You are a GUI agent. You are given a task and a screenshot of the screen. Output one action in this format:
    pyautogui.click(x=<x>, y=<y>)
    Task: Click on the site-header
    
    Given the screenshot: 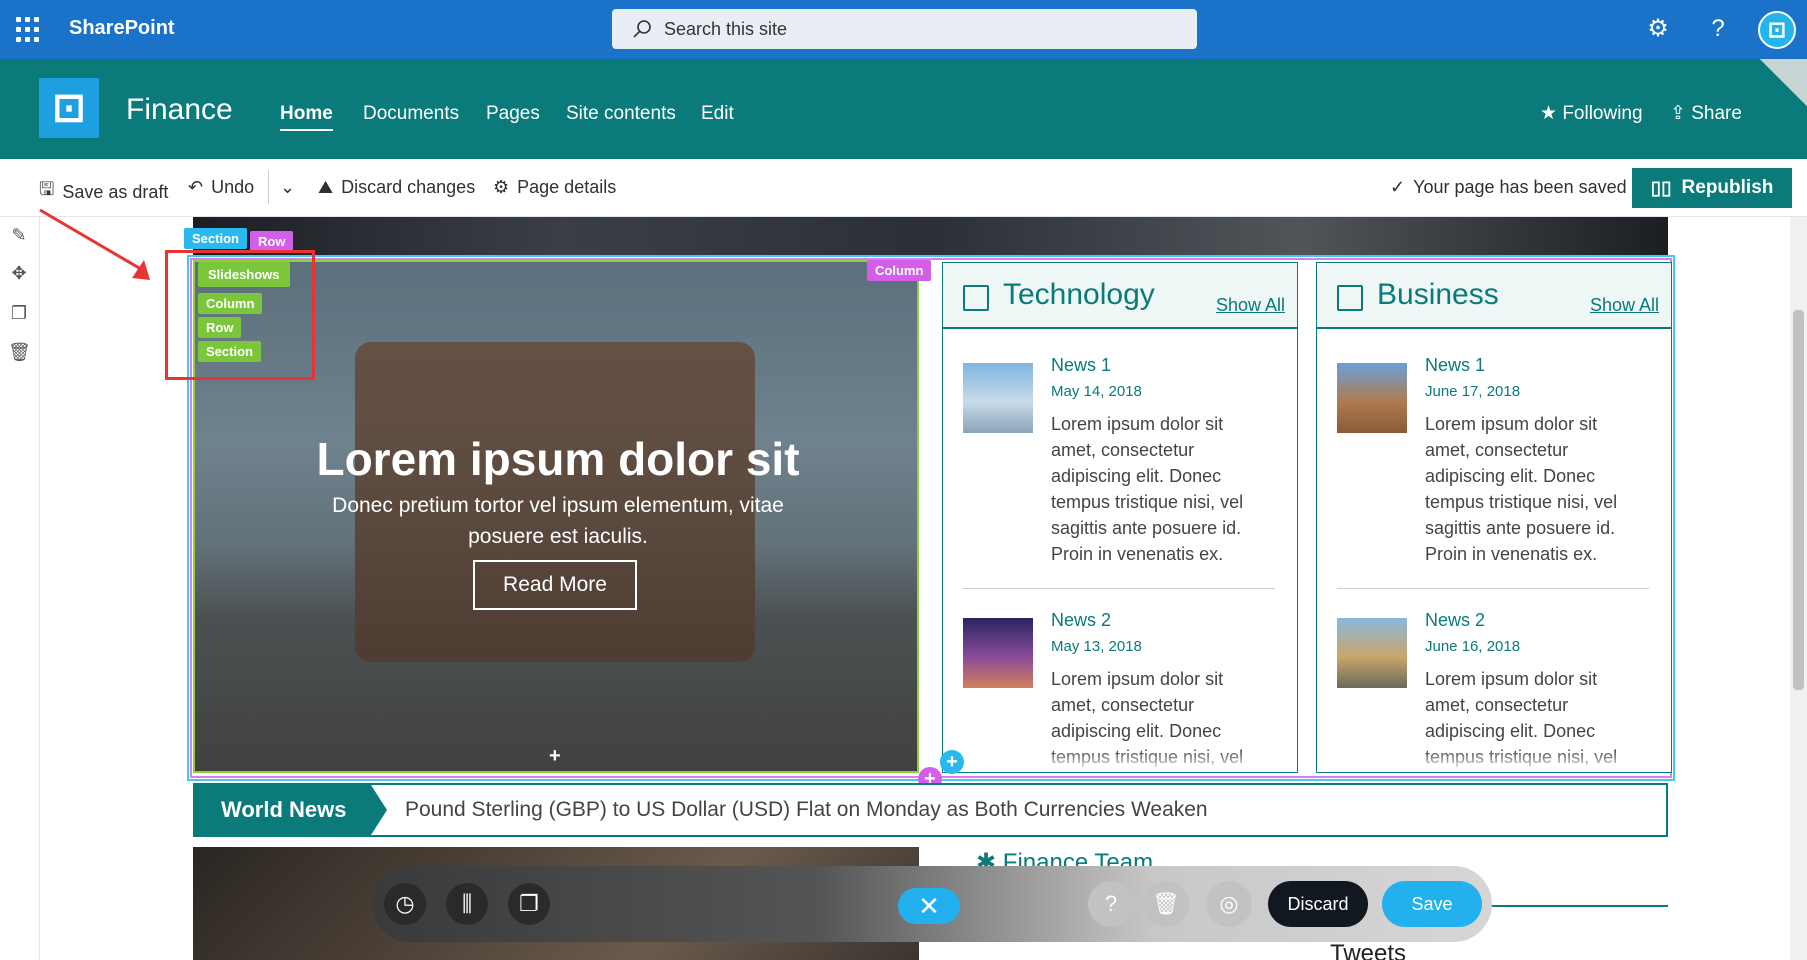 What is the action you would take?
    pyautogui.click(x=903, y=109)
    